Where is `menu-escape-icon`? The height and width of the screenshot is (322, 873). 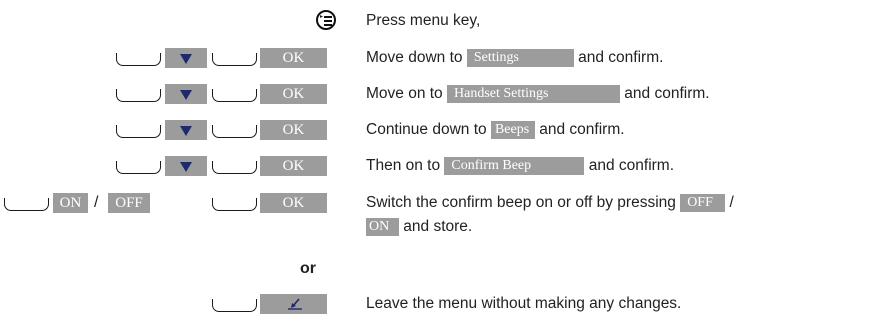
menu-escape-icon is located at coordinates (295, 304).